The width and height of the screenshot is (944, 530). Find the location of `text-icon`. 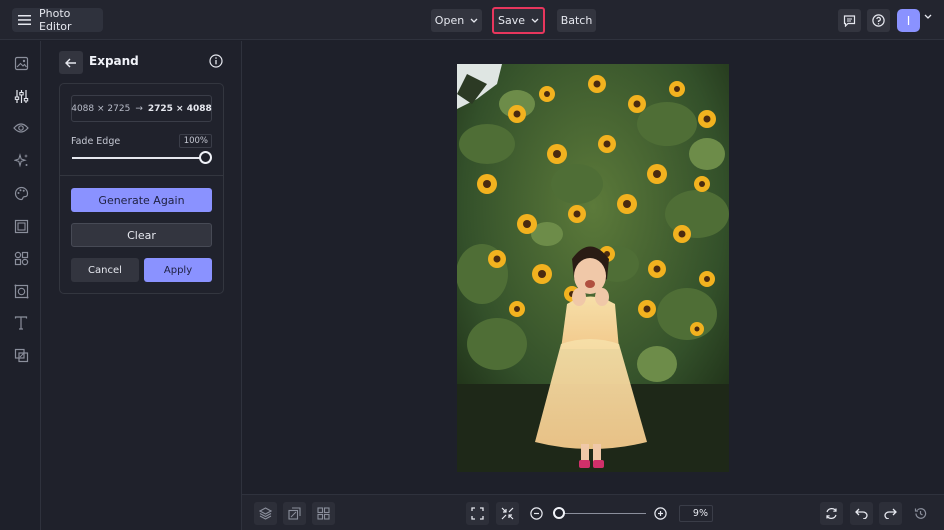

text-icon is located at coordinates (21, 323).